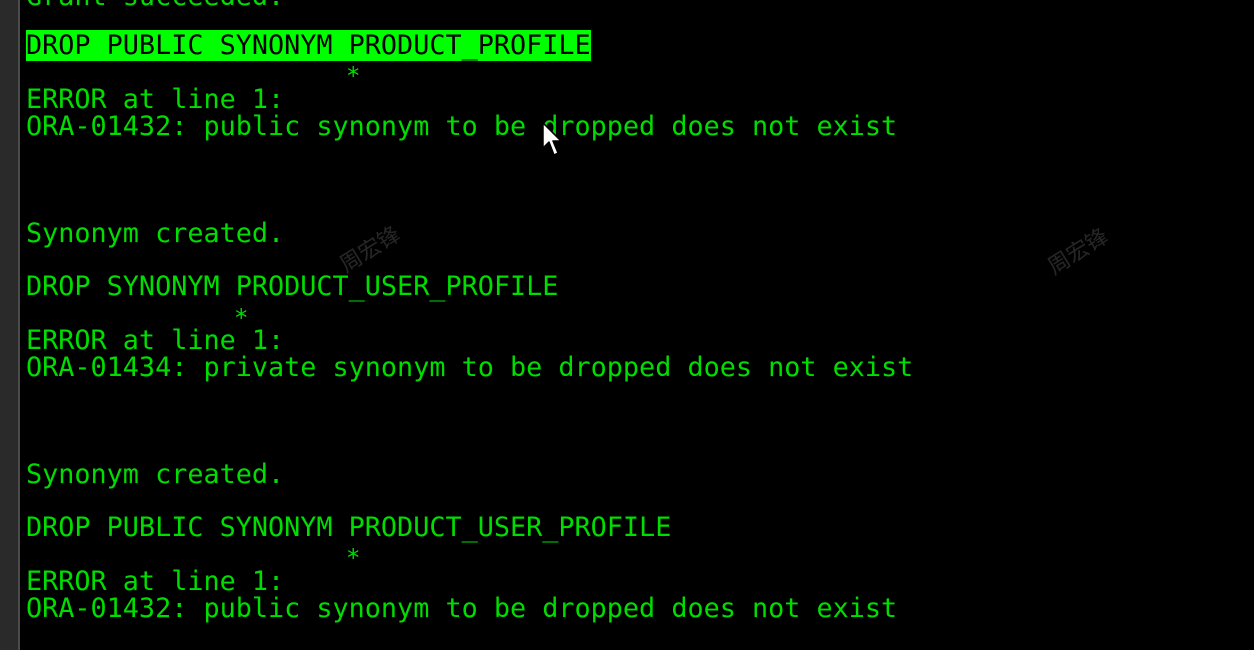  Describe the element at coordinates (552, 142) in the screenshot. I see `mouse-pointer-icon` at that location.